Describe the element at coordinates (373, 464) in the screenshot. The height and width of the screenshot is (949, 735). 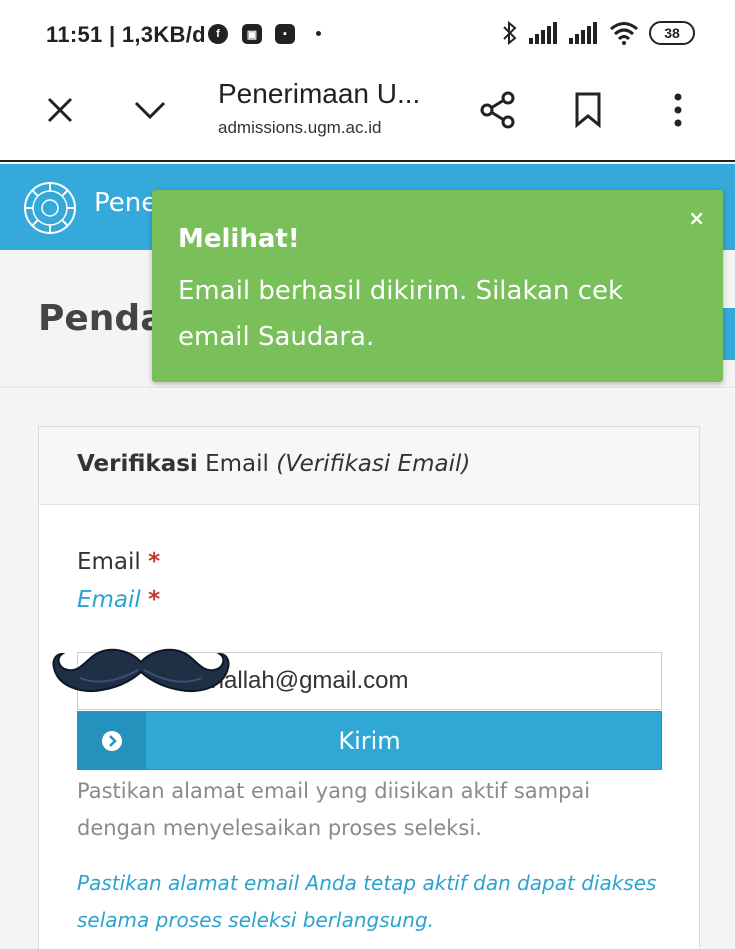
I see `panel-heading-italic: (Verifikasi Email)` at that location.